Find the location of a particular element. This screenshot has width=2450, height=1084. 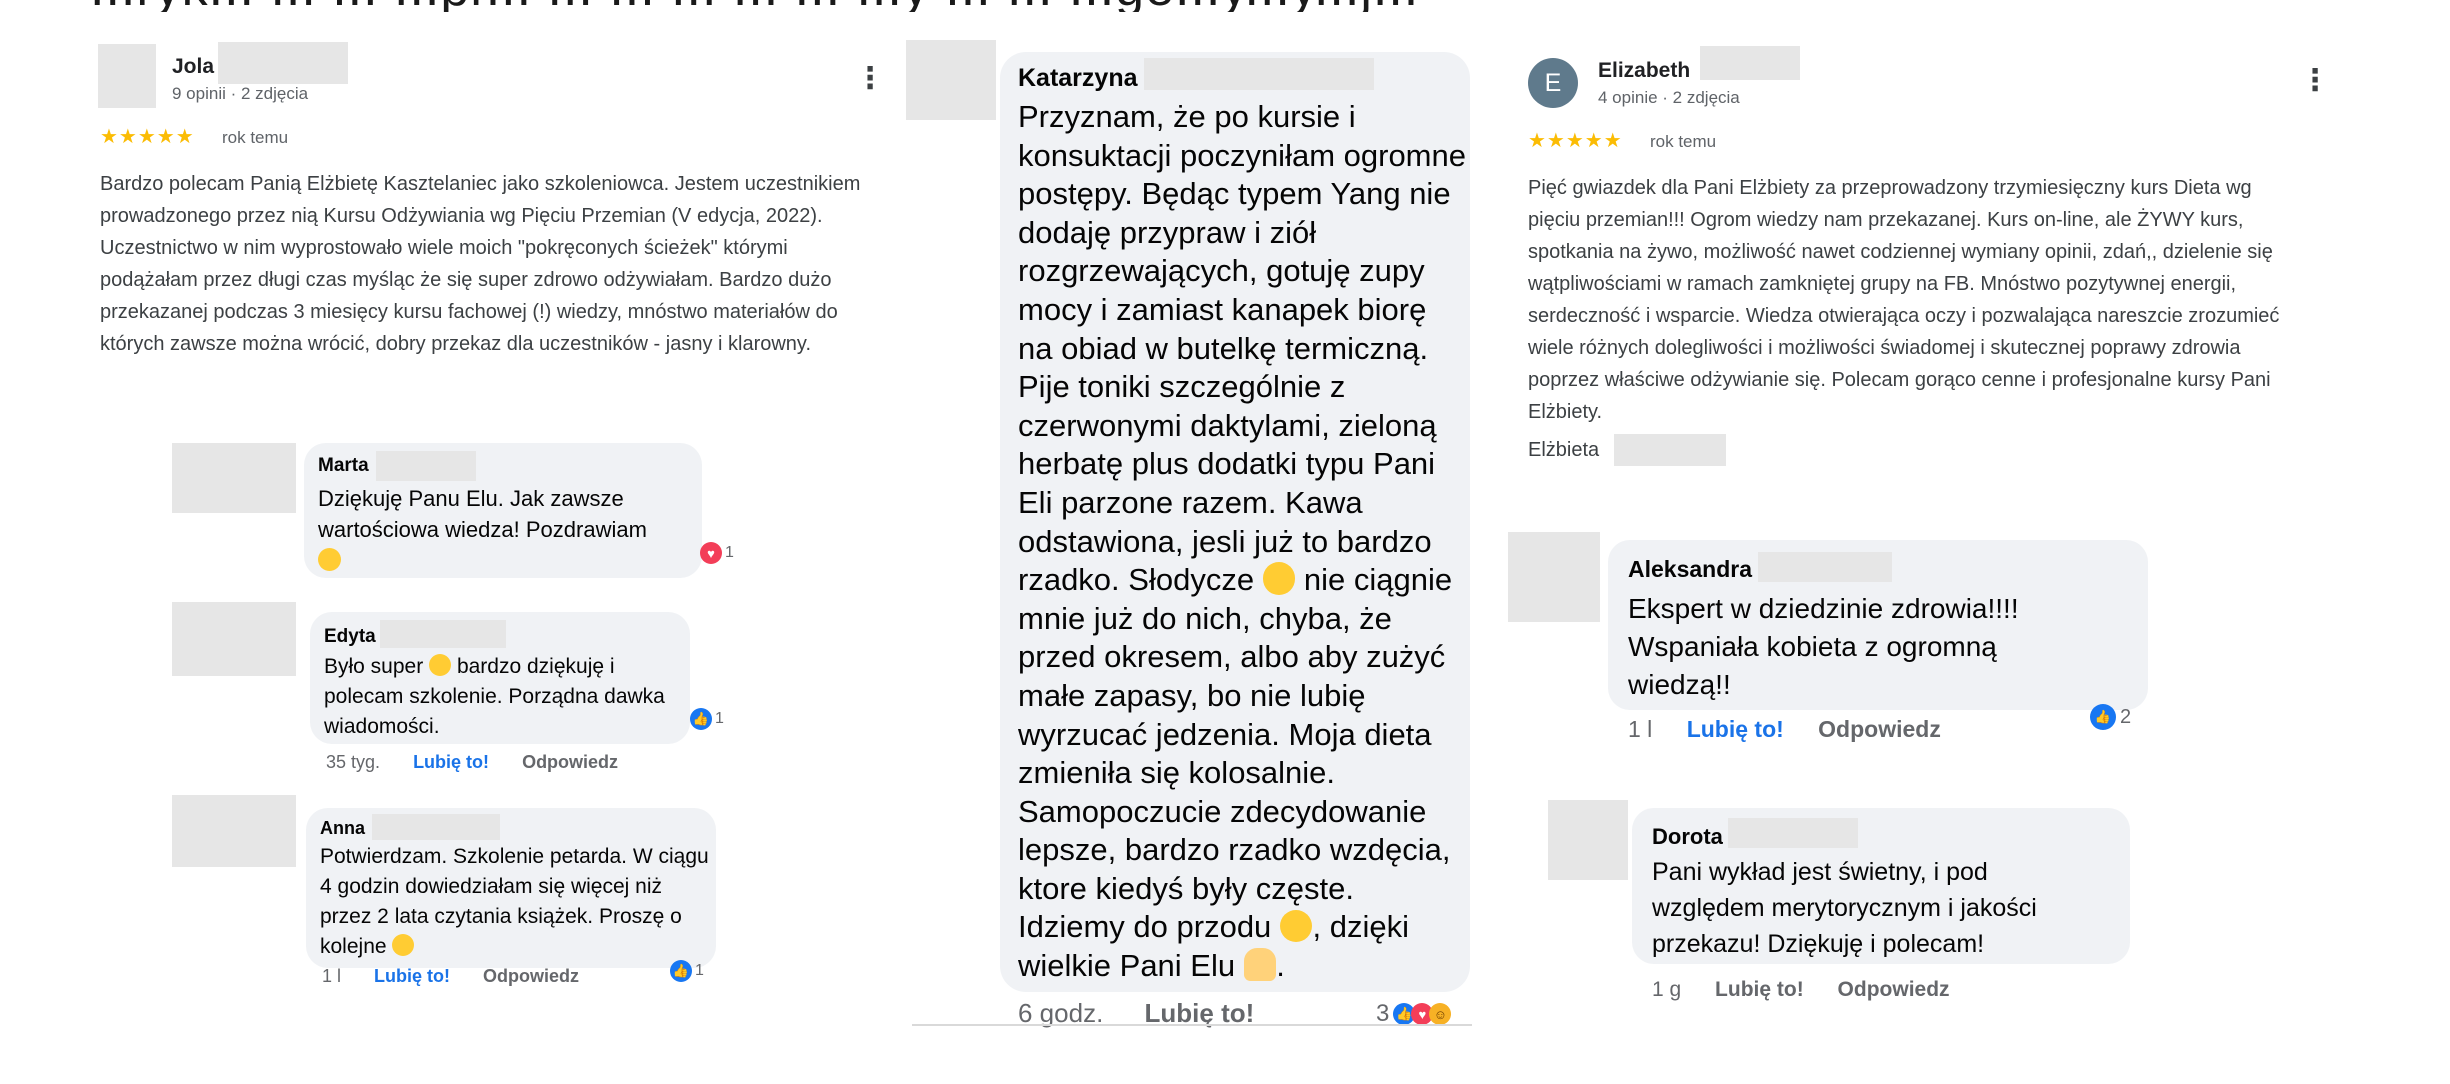

reaction-count: 👍 2 is located at coordinates (2110, 717).